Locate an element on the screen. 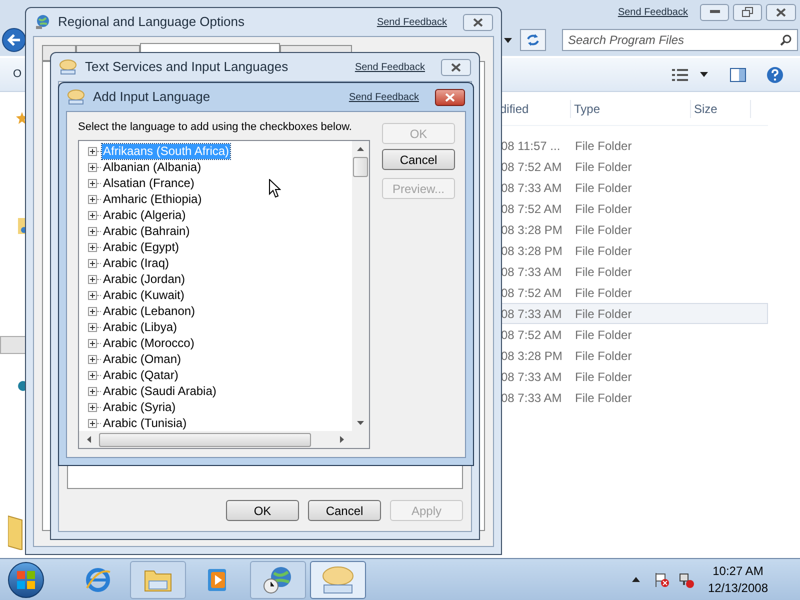 The width and height of the screenshot is (800, 600). preview-pane-icon is located at coordinates (738, 75).